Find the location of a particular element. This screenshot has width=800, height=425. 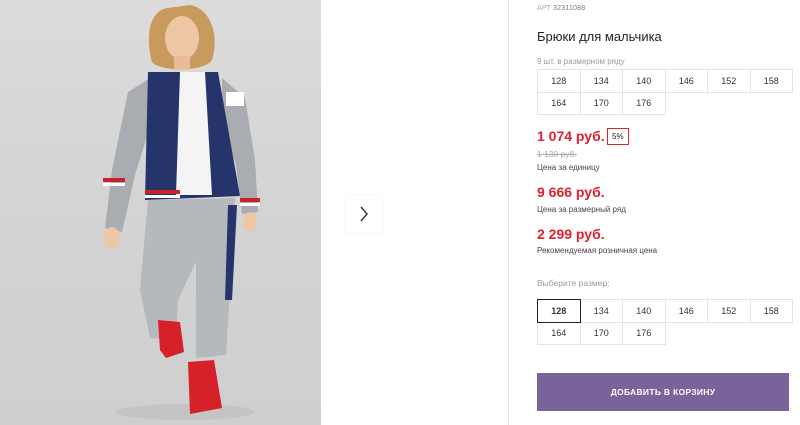

size-set-cell: 152 is located at coordinates (729, 81).